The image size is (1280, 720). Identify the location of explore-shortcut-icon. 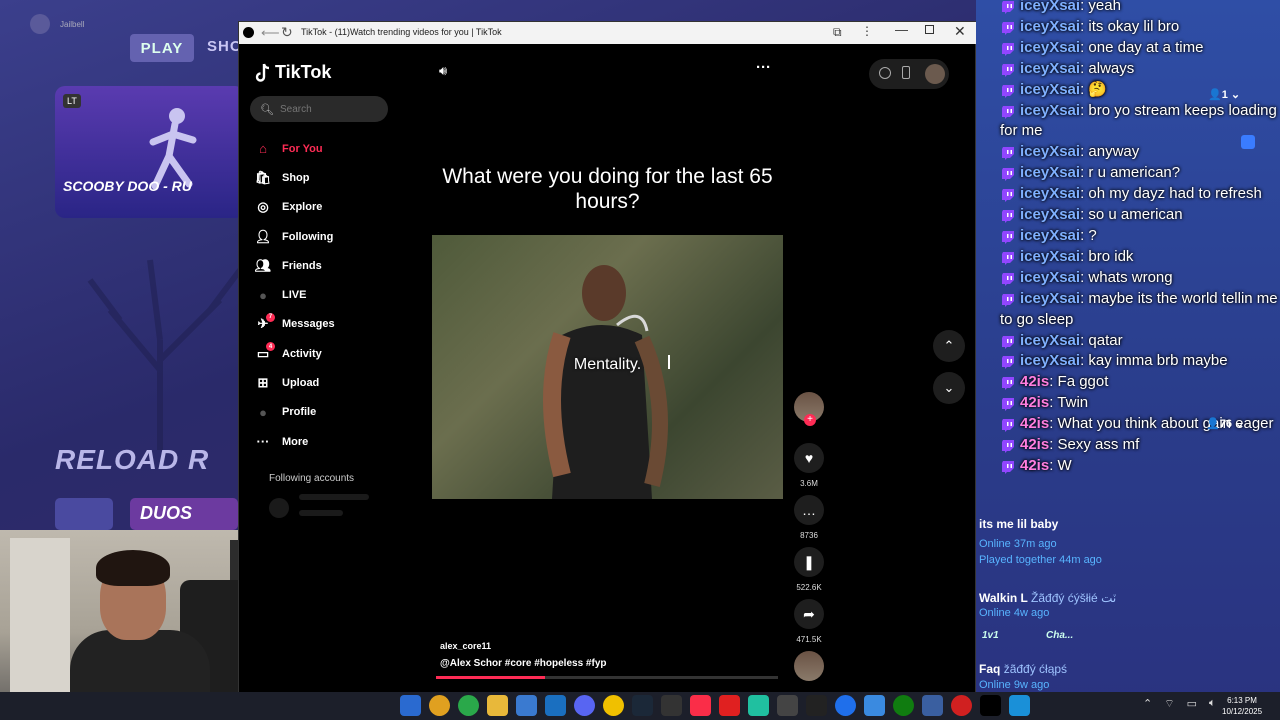
(885, 73).